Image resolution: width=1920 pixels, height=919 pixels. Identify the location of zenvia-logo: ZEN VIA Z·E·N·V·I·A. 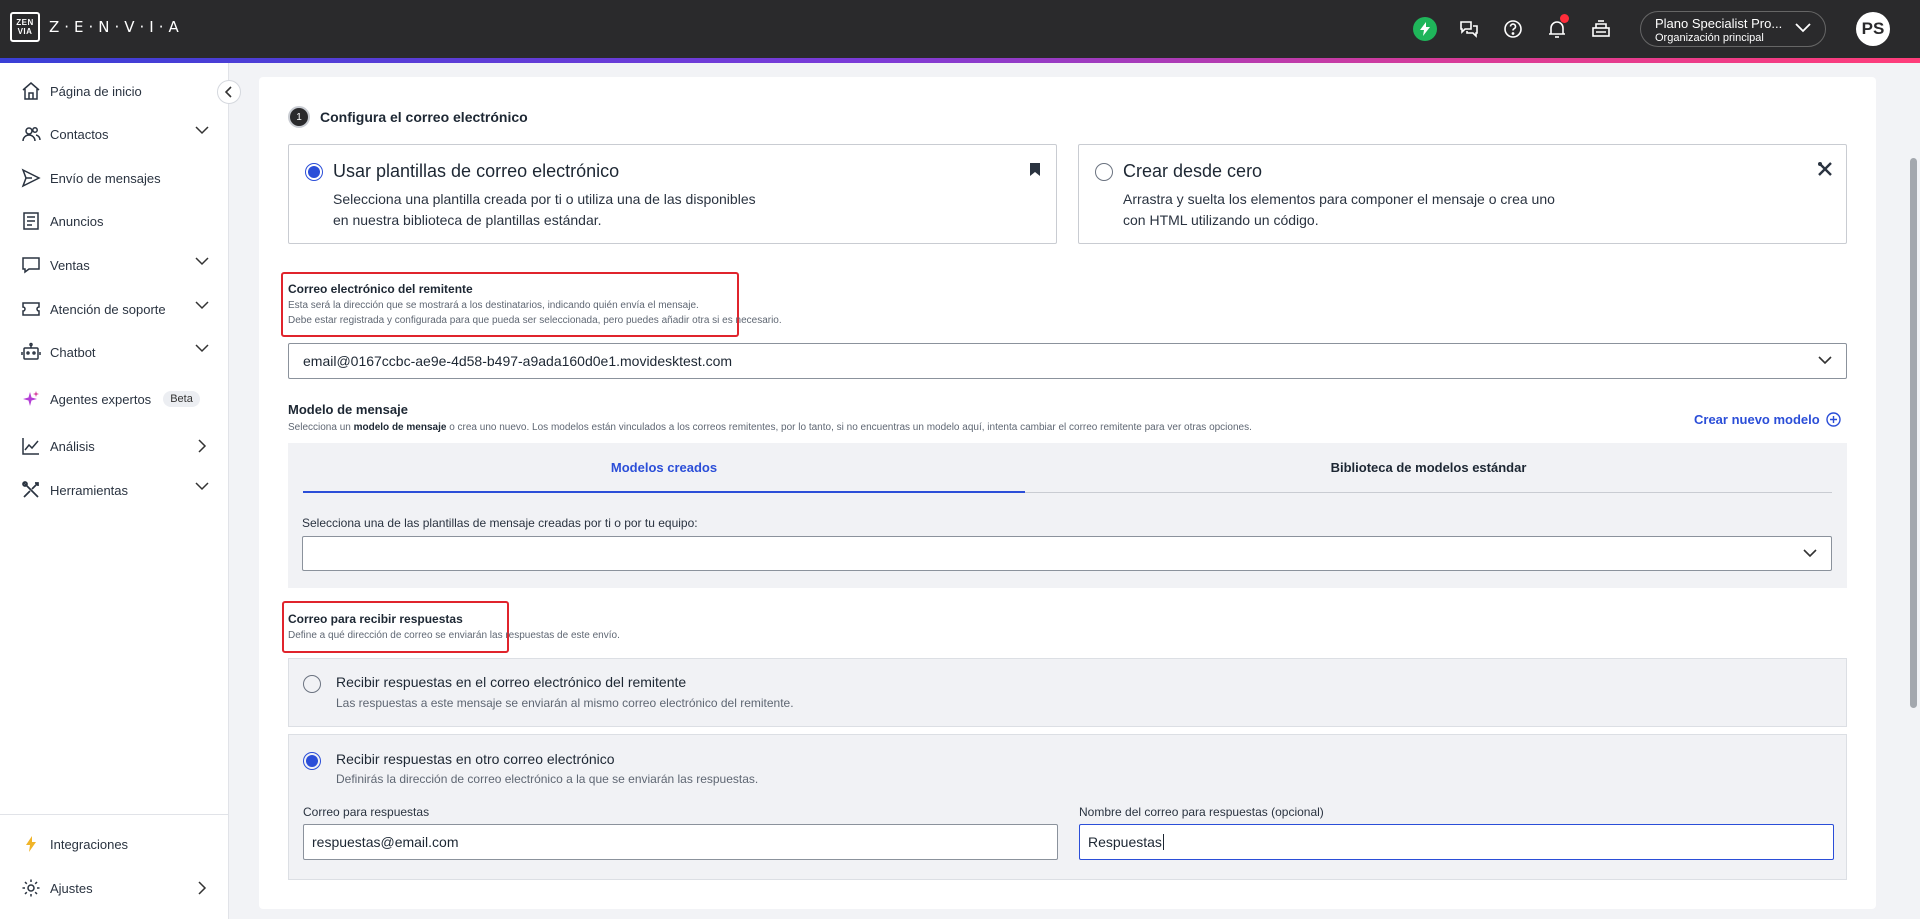
(97, 27).